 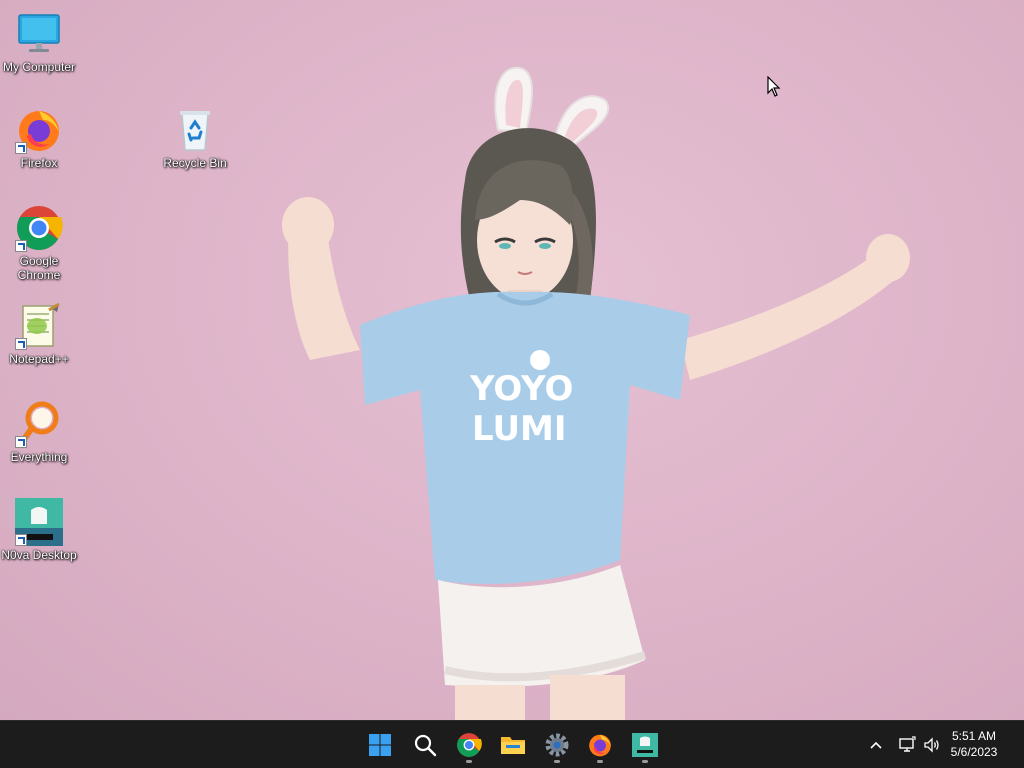 I want to click on desktop-icon-label: Firefox, so click(x=39, y=163).